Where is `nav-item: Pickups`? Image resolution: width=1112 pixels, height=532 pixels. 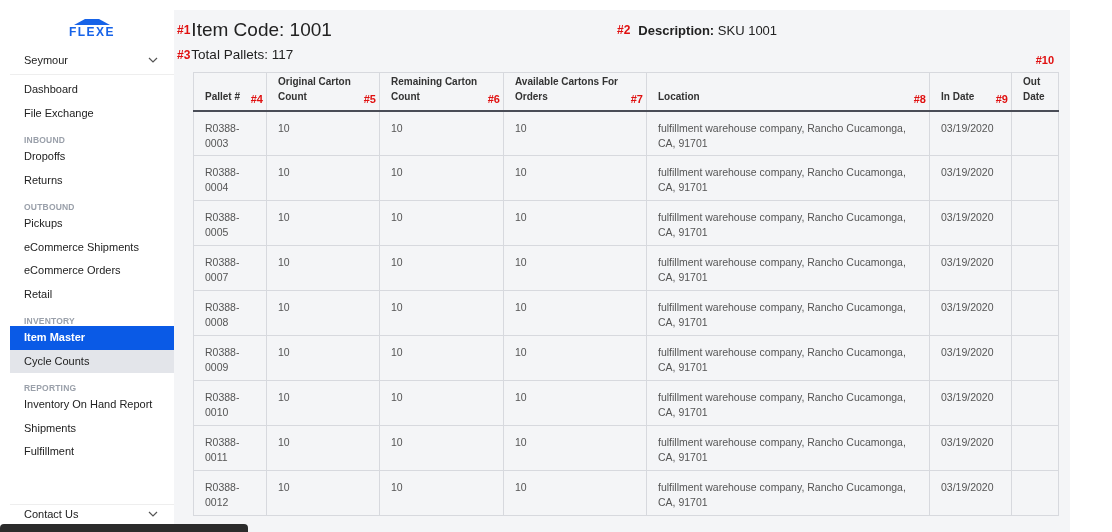 nav-item: Pickups is located at coordinates (92, 224).